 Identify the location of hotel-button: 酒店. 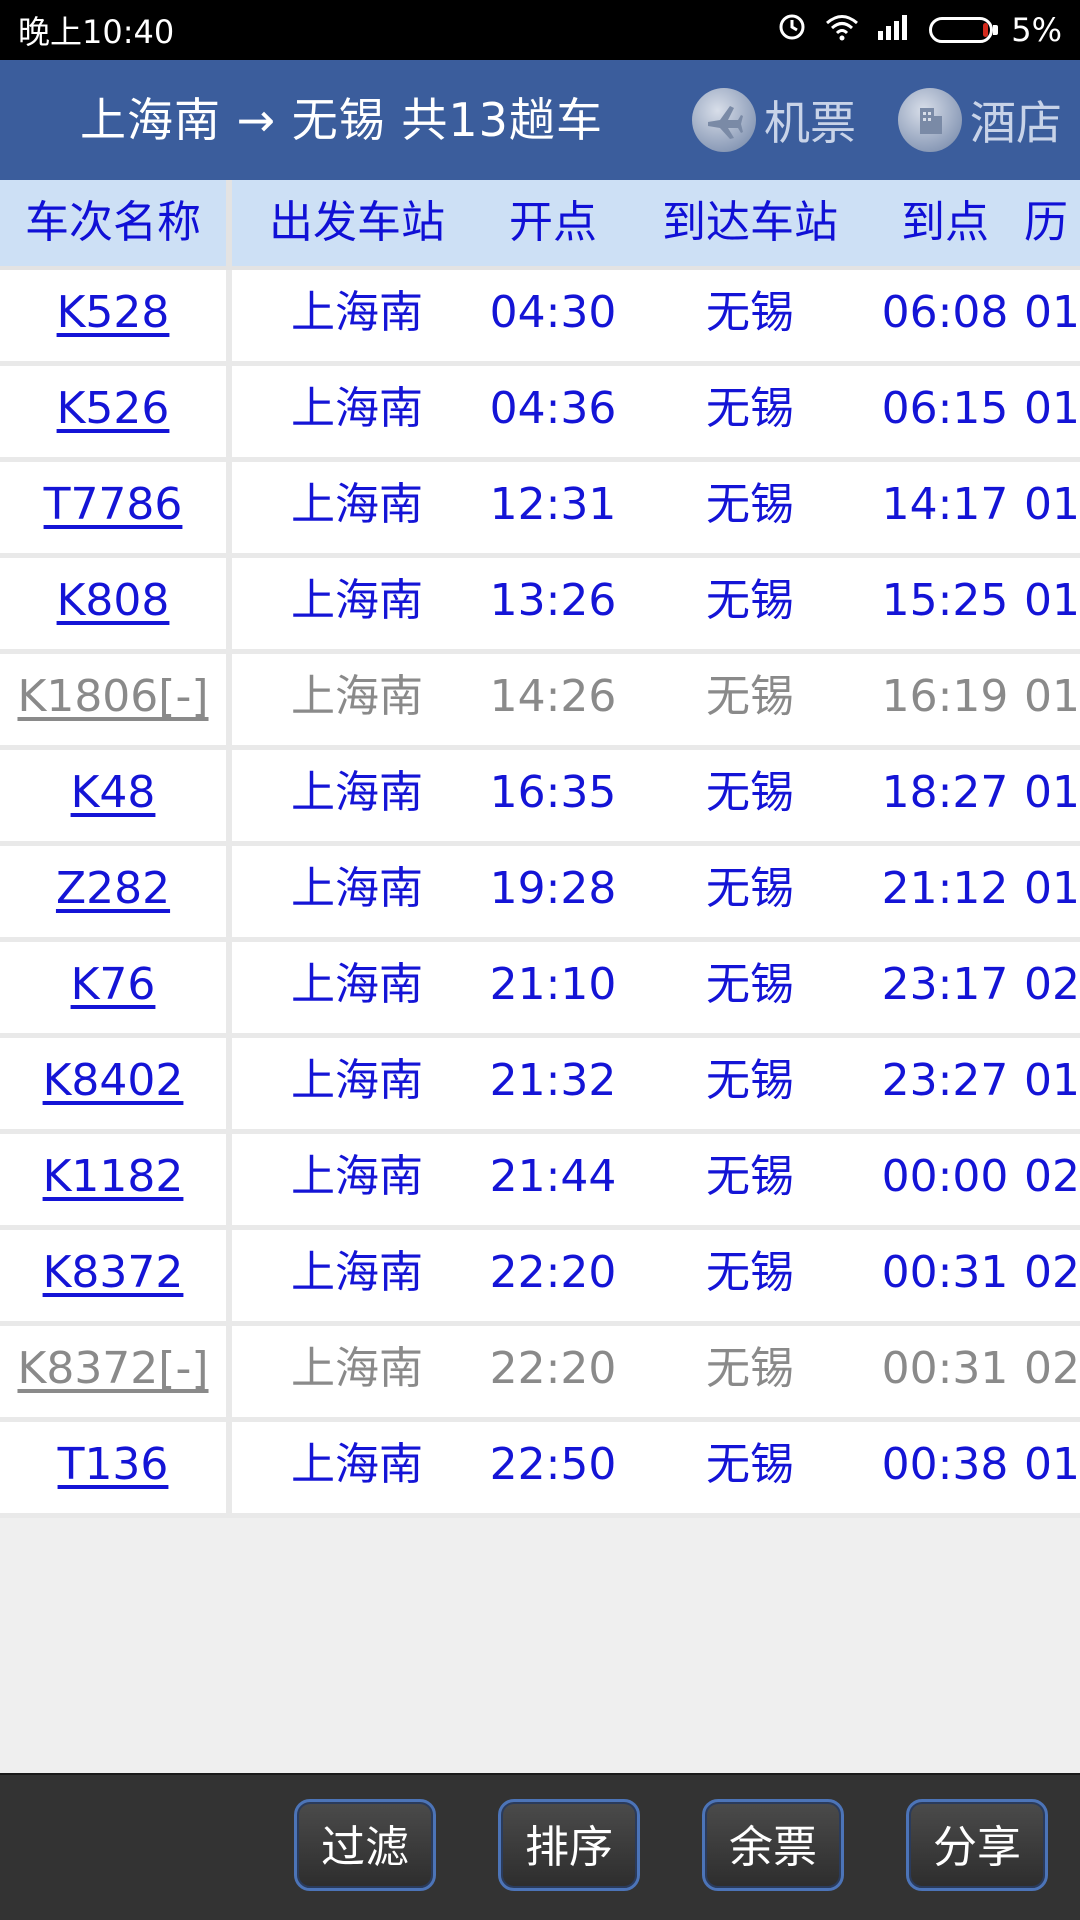
(980, 120).